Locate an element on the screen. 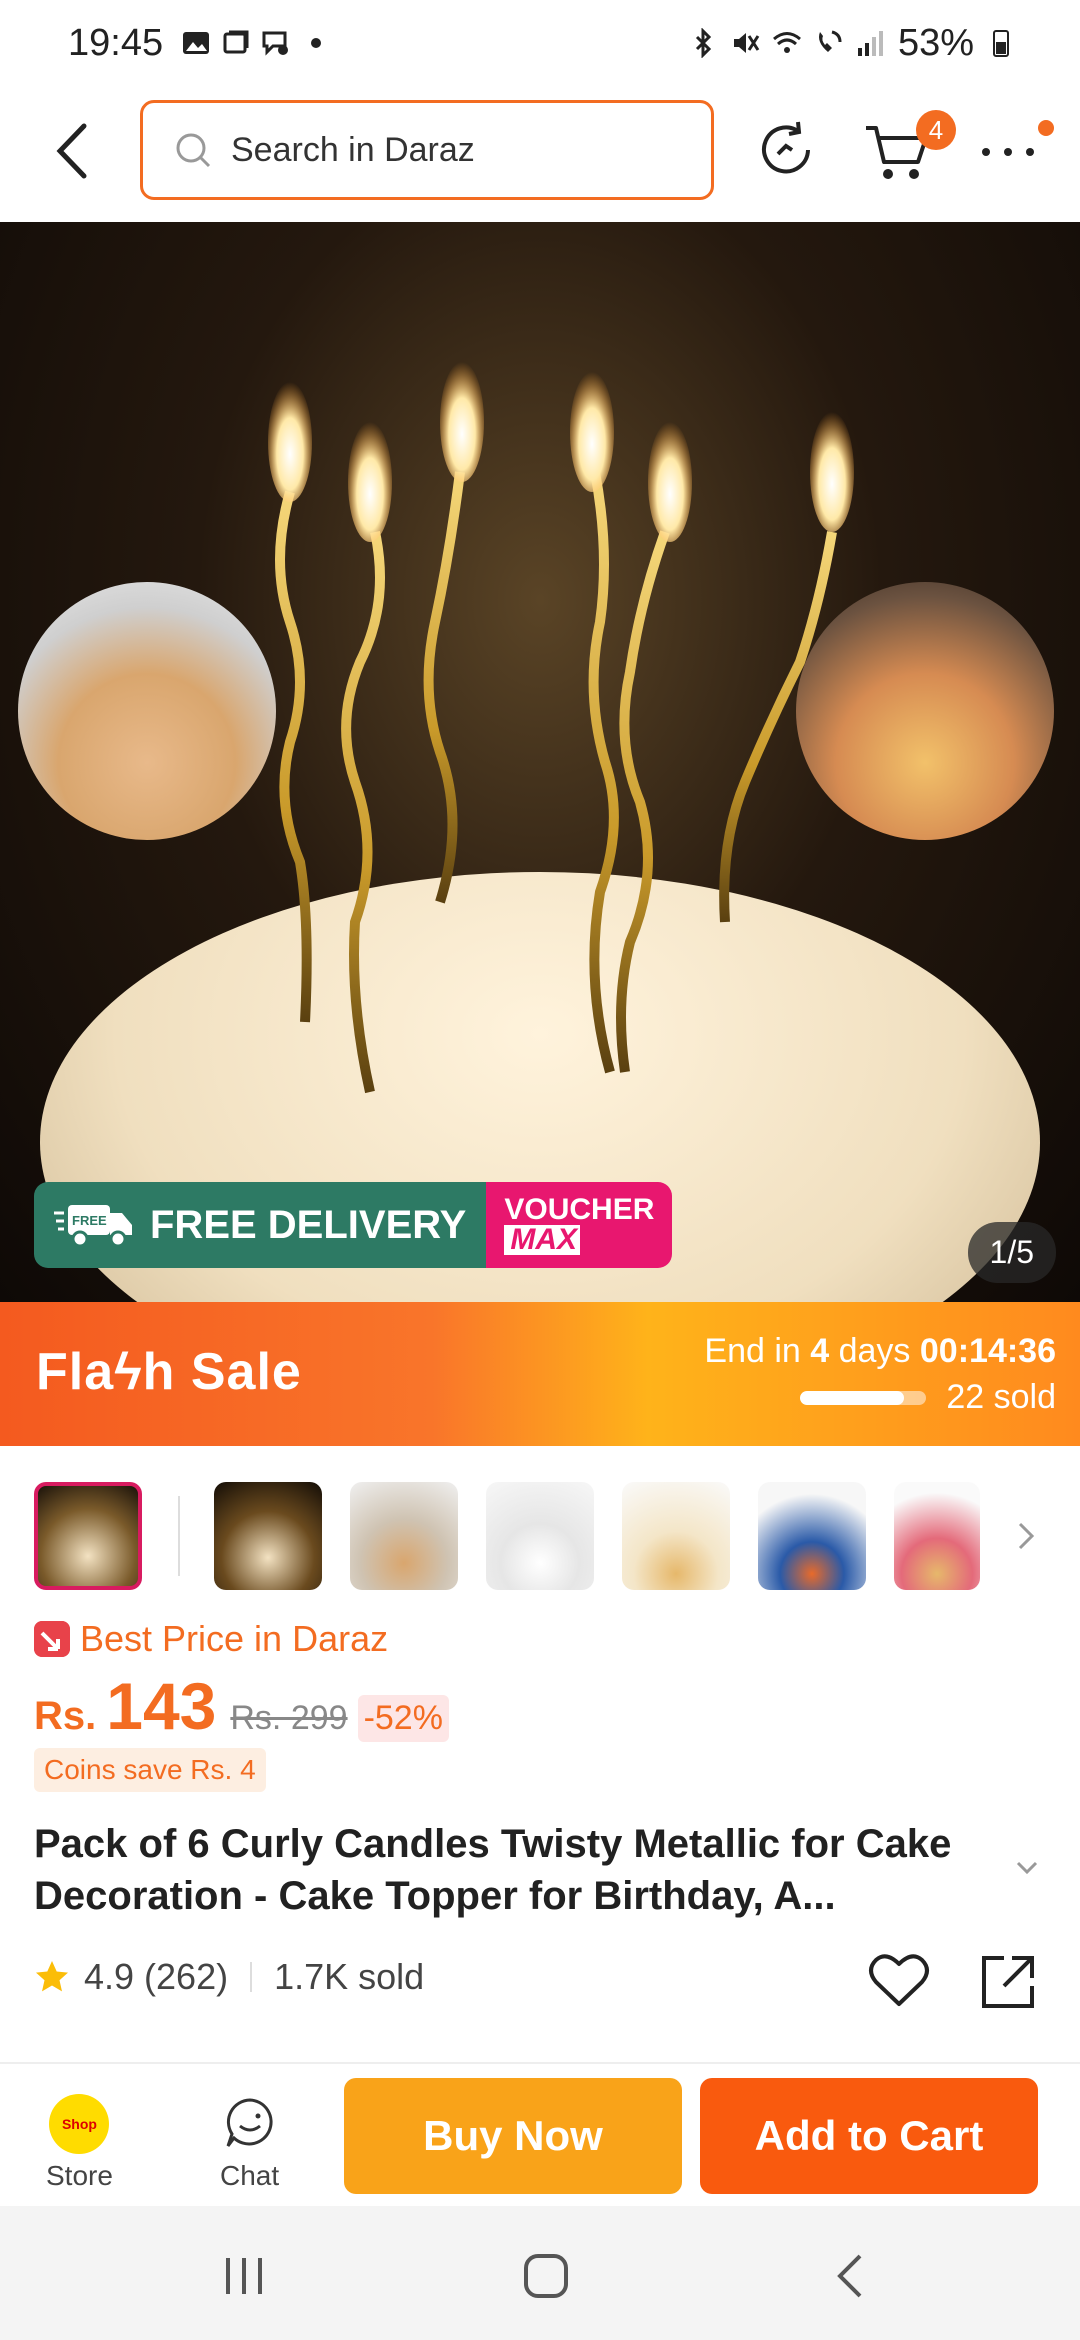  best-price-icon is located at coordinates (52, 1639).